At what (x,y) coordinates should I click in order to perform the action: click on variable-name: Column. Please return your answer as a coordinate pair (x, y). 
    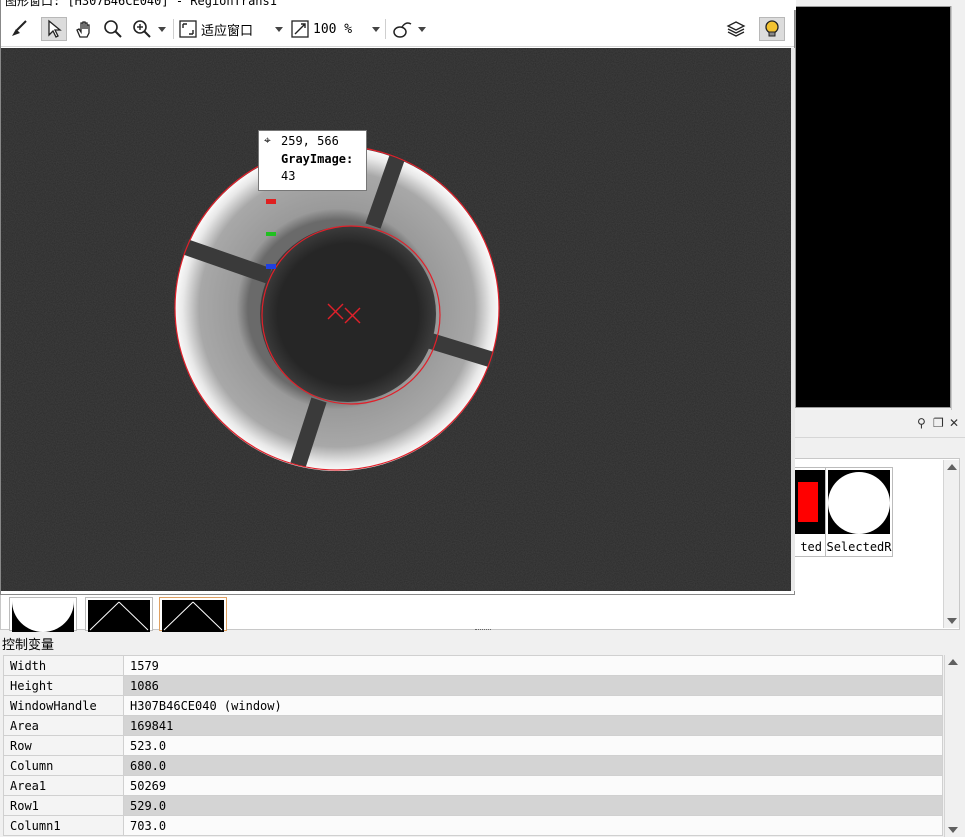
    Looking at the image, I should click on (63, 765).